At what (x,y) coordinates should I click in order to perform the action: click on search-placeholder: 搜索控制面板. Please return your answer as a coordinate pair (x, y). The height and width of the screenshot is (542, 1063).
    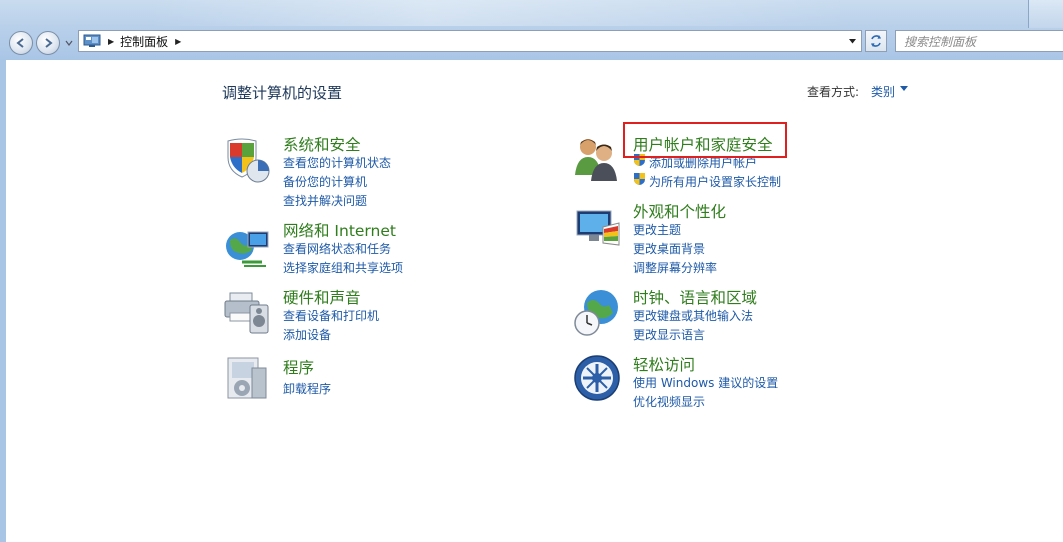
    Looking at the image, I should click on (940, 41).